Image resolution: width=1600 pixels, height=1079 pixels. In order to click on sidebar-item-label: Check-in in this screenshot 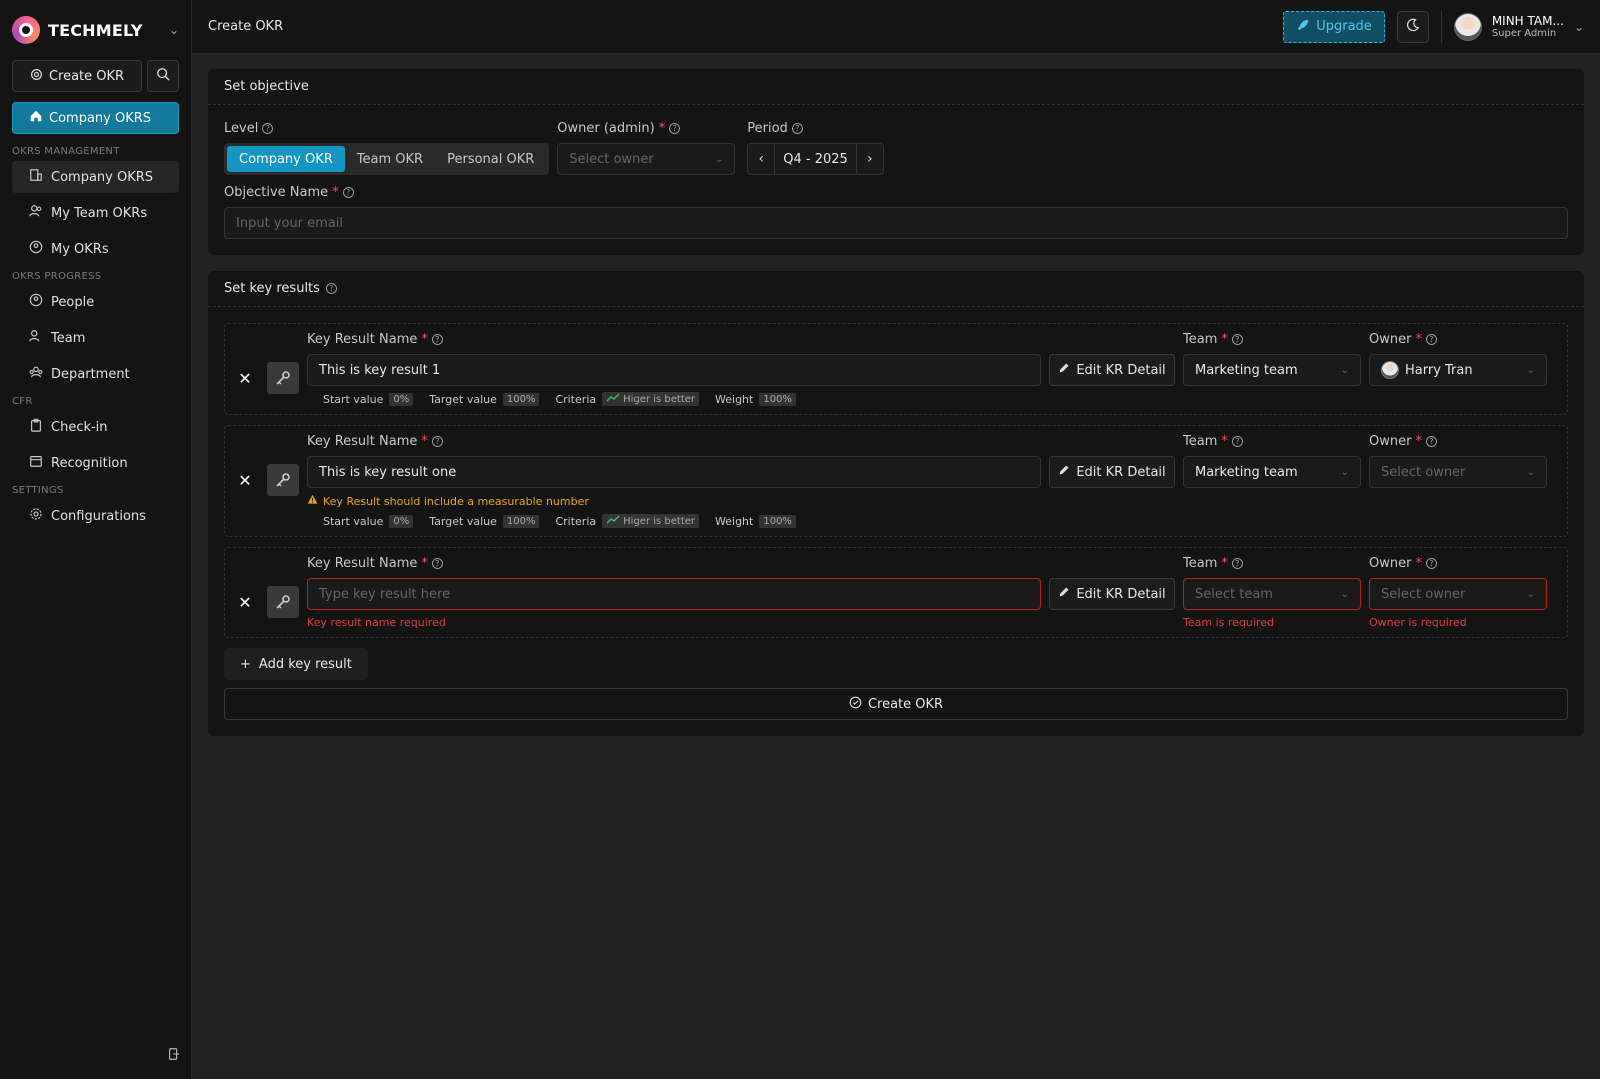, I will do `click(79, 427)`.